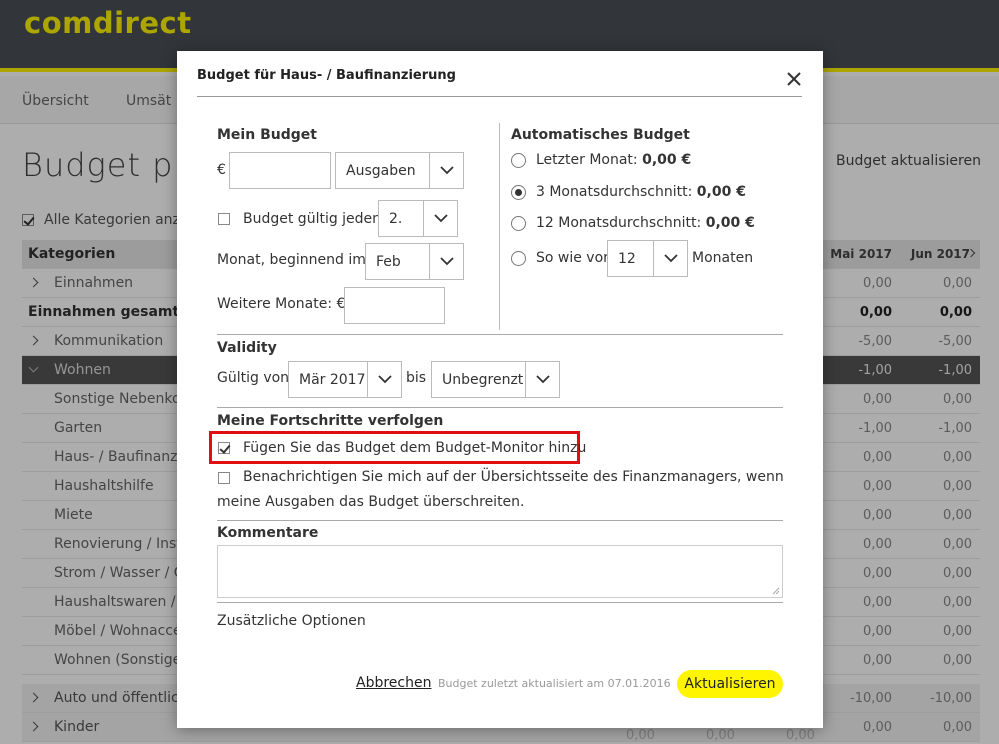  I want to click on notify-checkbox, so click(224, 478).